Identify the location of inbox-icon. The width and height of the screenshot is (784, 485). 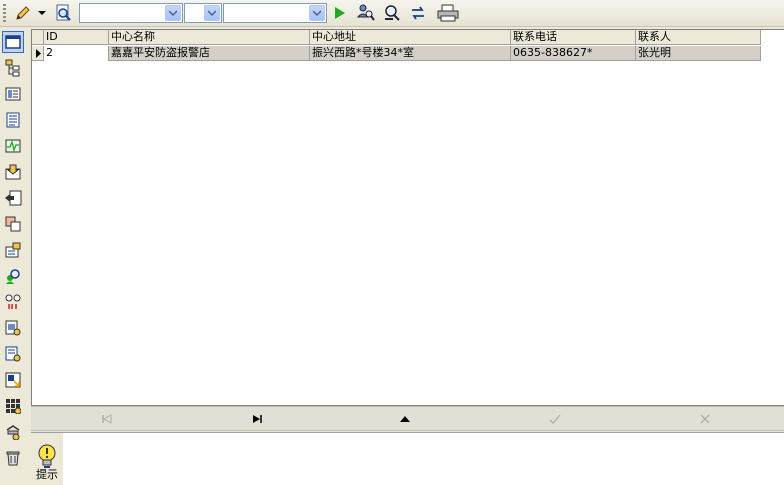
(13, 172).